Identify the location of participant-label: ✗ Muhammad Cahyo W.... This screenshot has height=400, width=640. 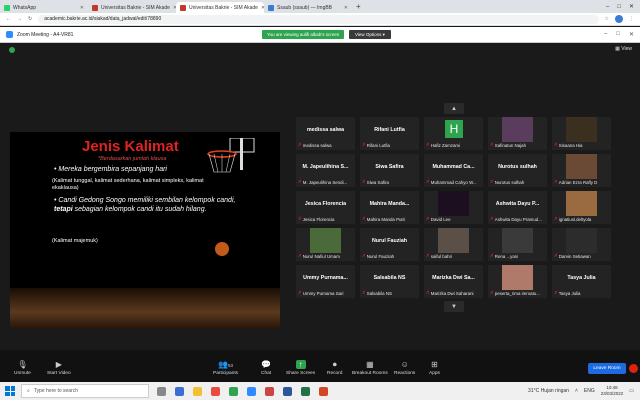
(451, 182).